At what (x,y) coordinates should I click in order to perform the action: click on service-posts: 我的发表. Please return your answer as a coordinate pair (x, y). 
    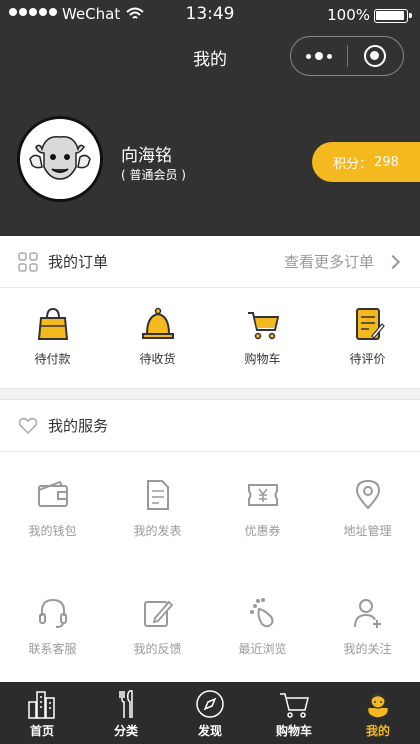
    Looking at the image, I should click on (157, 511).